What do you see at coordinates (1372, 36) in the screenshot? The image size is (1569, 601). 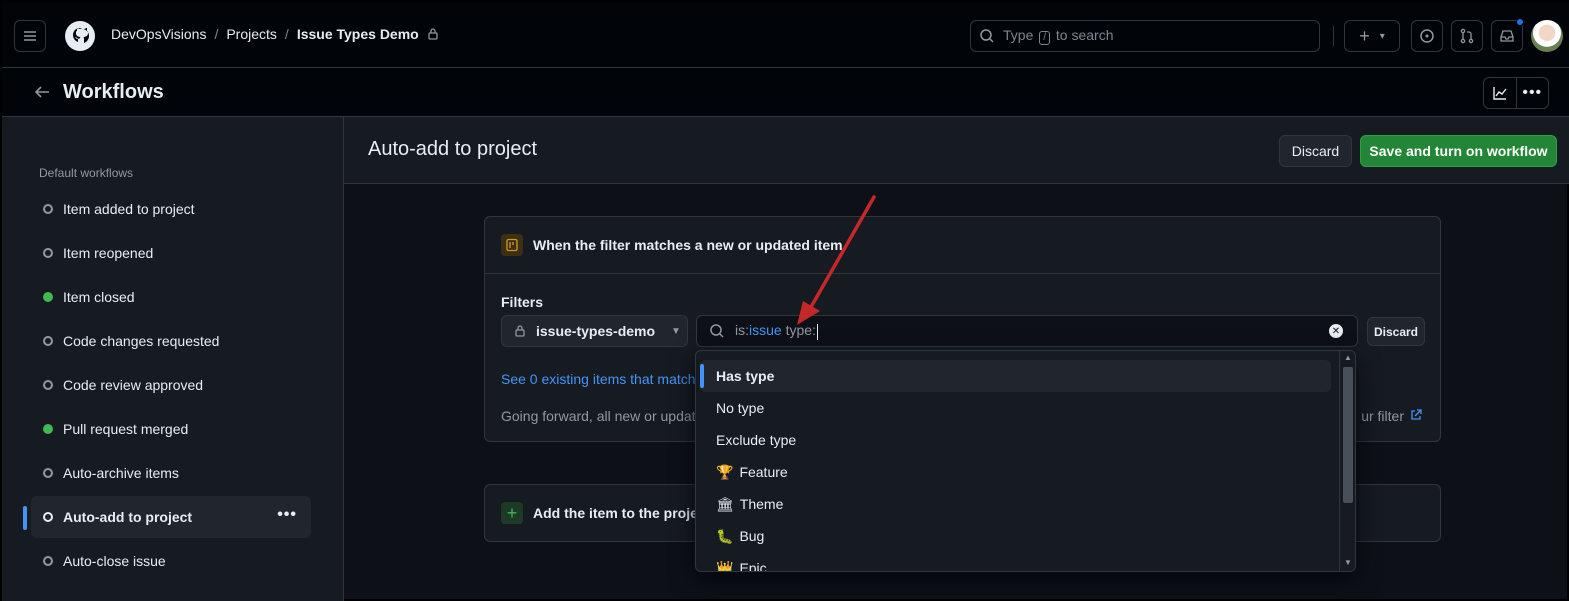 I see `create-new-button: + ▾` at bounding box center [1372, 36].